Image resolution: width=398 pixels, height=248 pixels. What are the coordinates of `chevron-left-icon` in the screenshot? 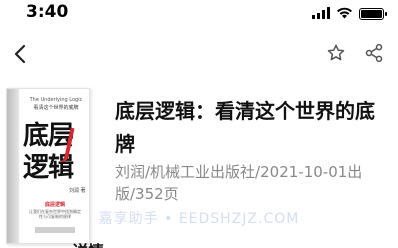 It's located at (20, 54).